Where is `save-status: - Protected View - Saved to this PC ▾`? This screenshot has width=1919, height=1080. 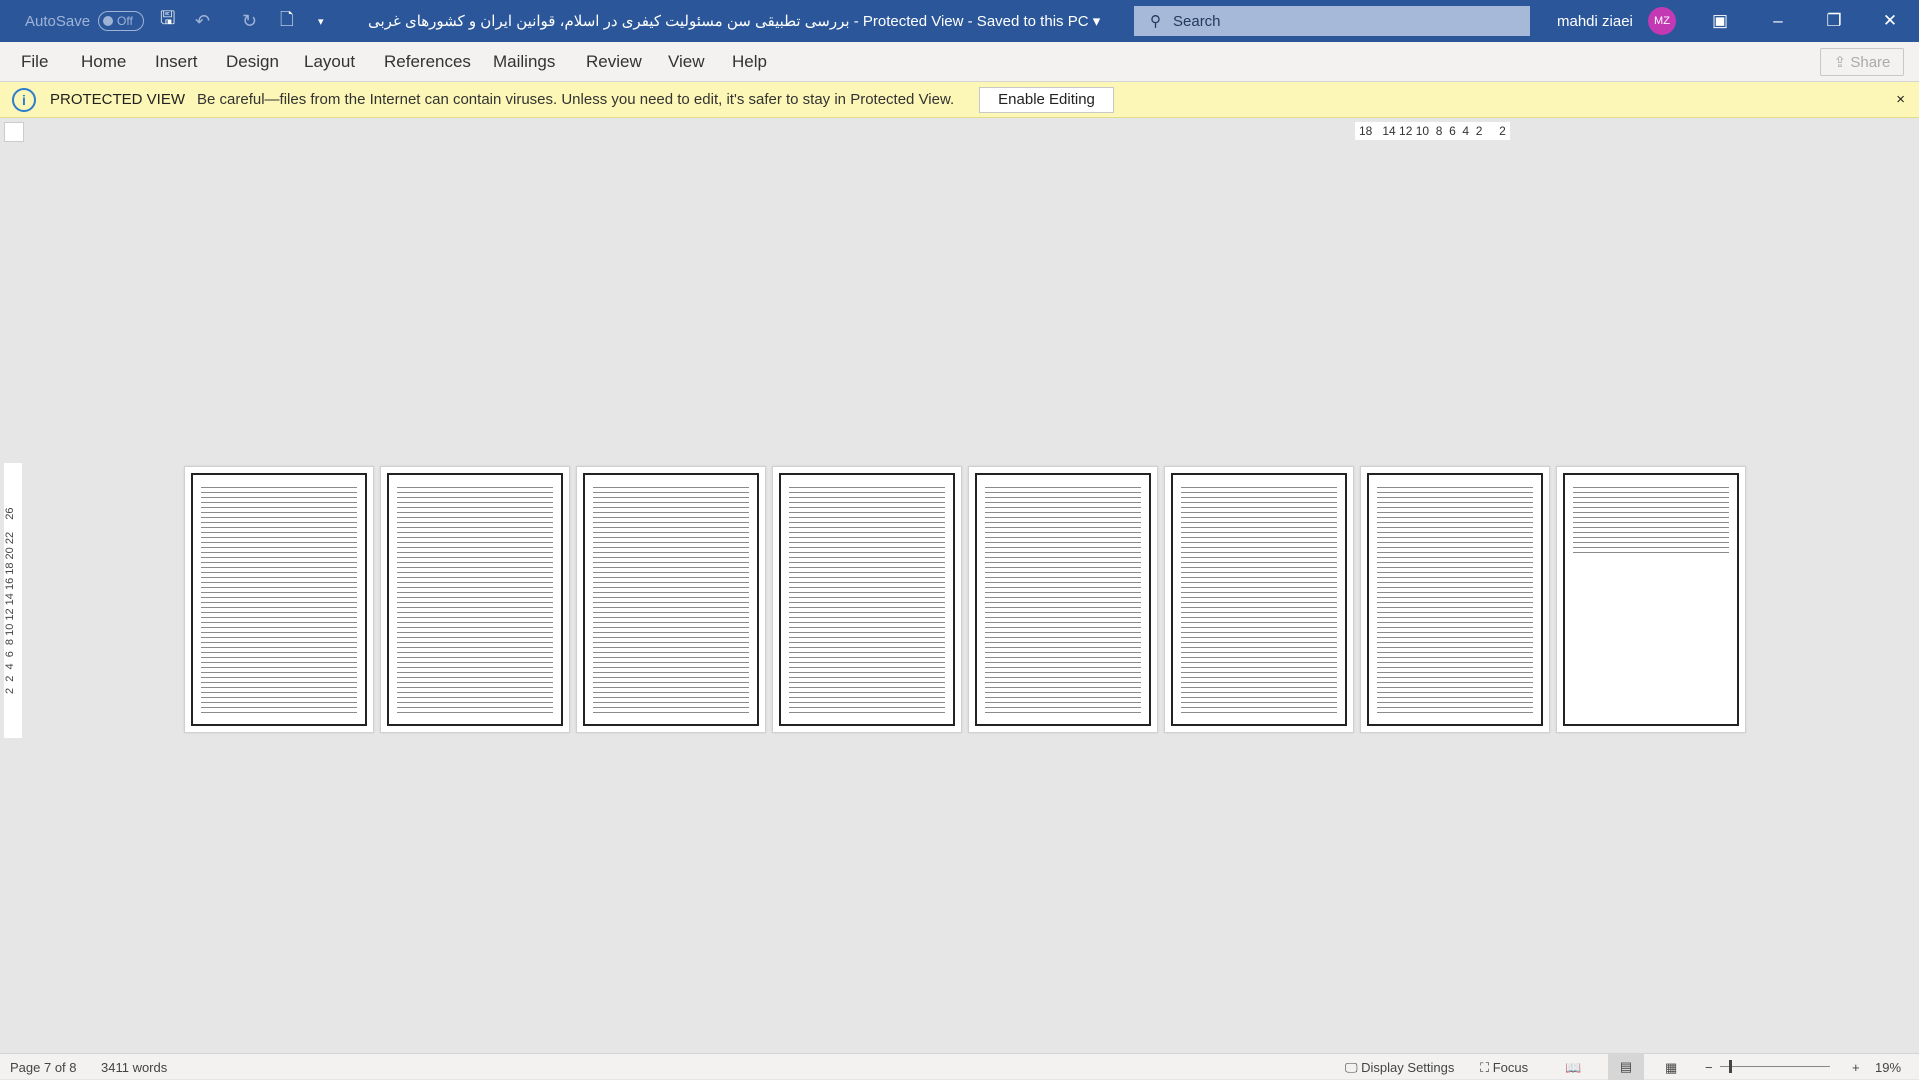
save-status: - Protected View - Saved to this PC ▾ is located at coordinates (977, 21).